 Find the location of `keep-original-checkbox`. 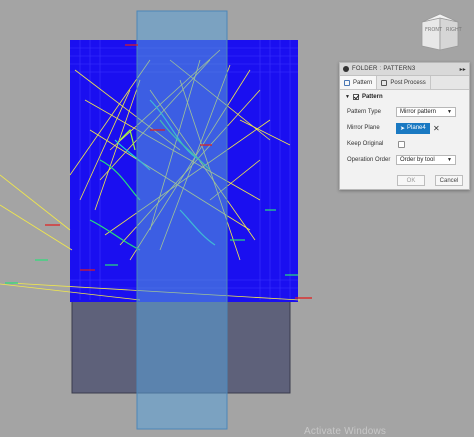

keep-original-checkbox is located at coordinates (401, 144).